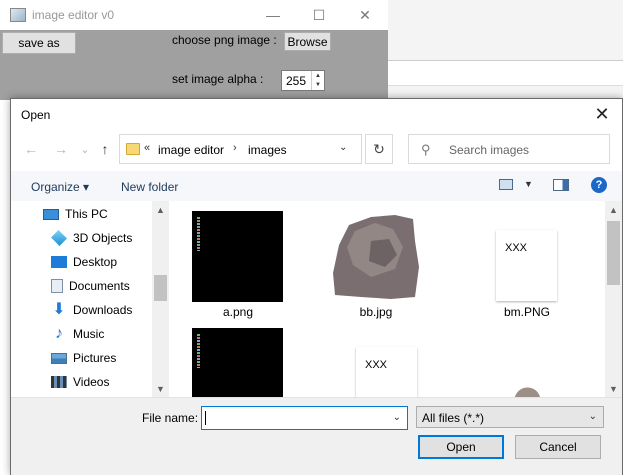  I want to click on alpha-spinbox: 255 ▲ ▼, so click(303, 80).